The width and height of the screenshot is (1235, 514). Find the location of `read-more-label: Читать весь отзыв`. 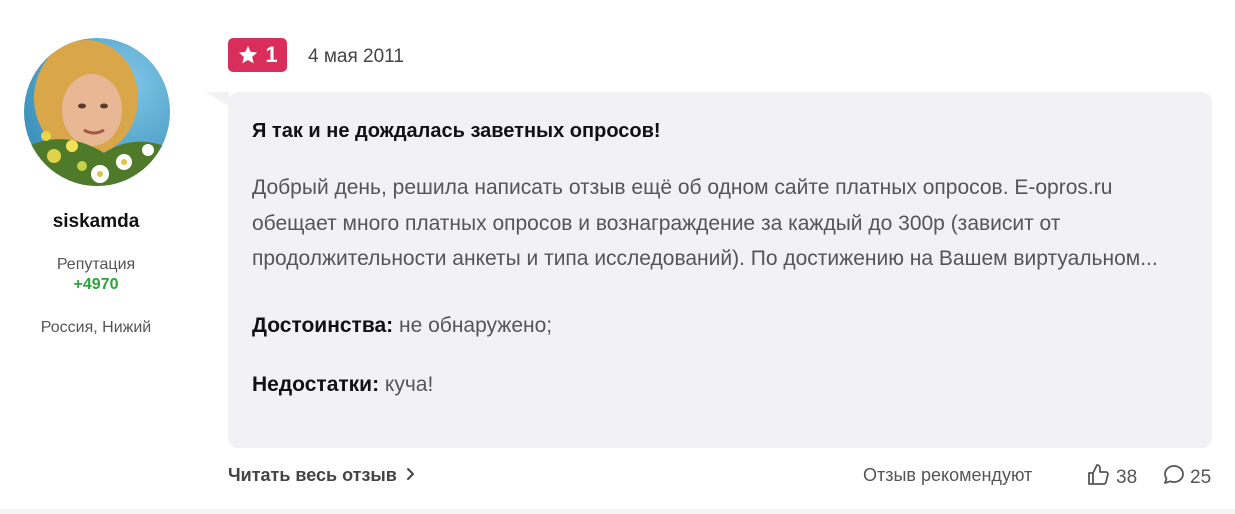

read-more-label: Читать весь отзыв is located at coordinates (312, 475).